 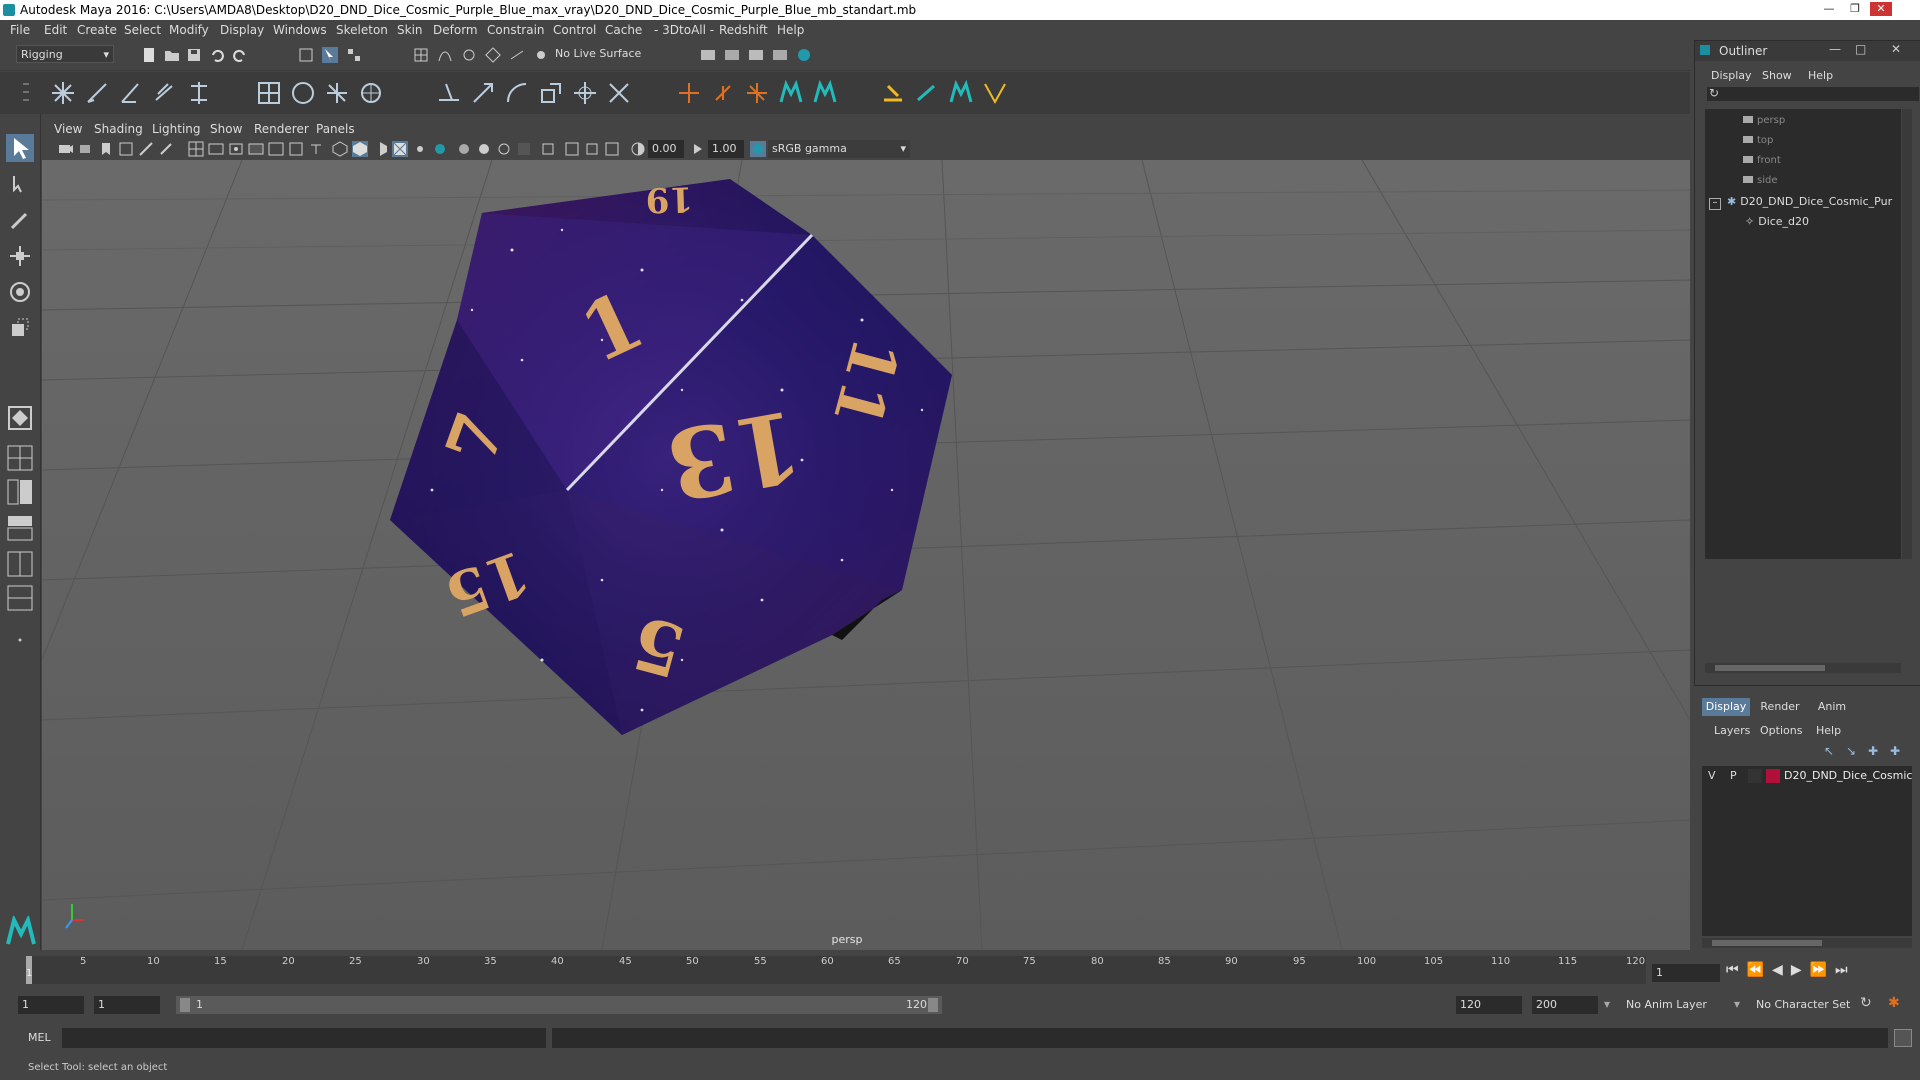 What do you see at coordinates (698, 149) in the screenshot?
I see `gamma-icon` at bounding box center [698, 149].